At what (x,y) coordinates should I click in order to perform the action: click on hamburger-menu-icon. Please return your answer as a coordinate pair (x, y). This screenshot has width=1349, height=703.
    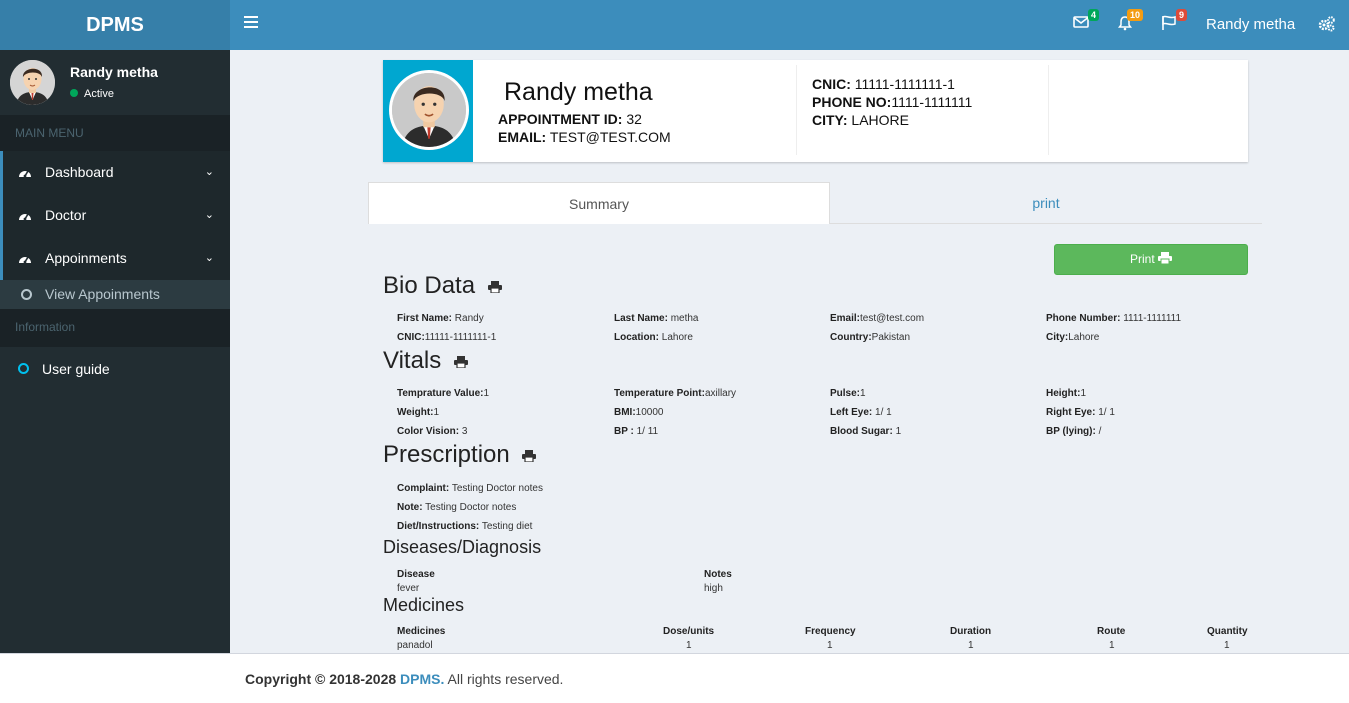
    Looking at the image, I should click on (251, 23).